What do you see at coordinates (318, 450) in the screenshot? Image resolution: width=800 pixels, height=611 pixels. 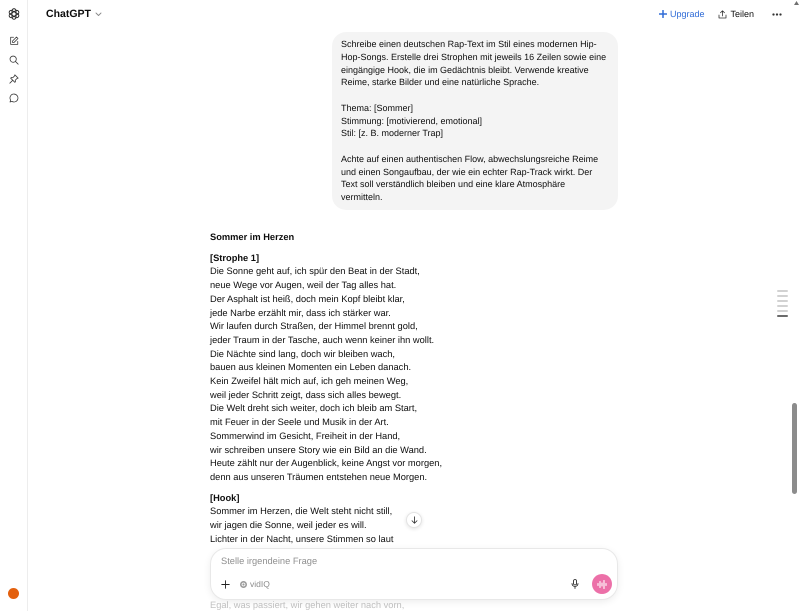 I see `lyric-line: wir schreiben unsere Story wie ein Bild an die Wand.` at bounding box center [318, 450].